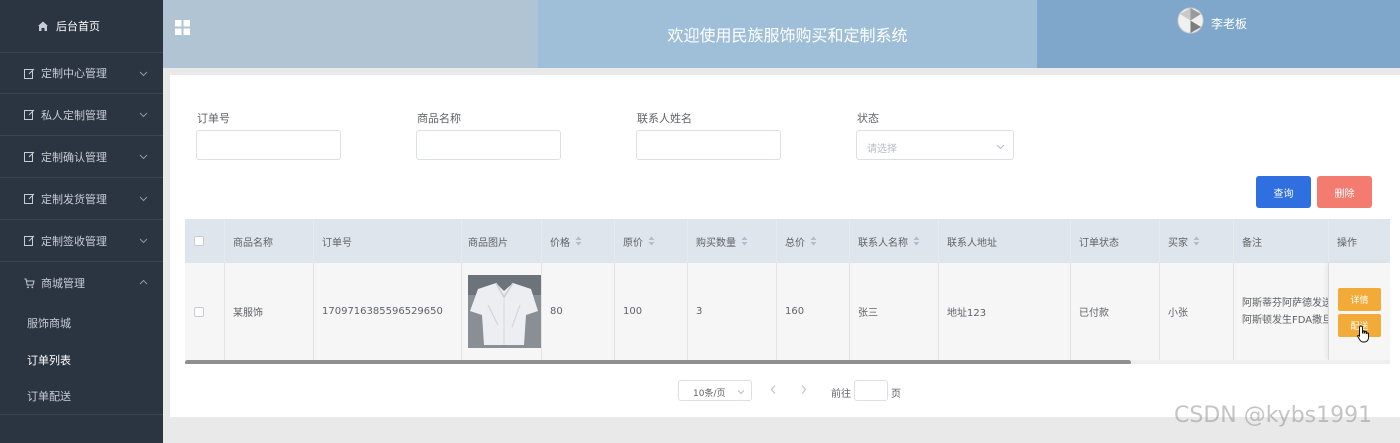 The image size is (1400, 443). I want to click on header-title-area: 欢迎使用民族服饰购买和定制系统, so click(787, 34).